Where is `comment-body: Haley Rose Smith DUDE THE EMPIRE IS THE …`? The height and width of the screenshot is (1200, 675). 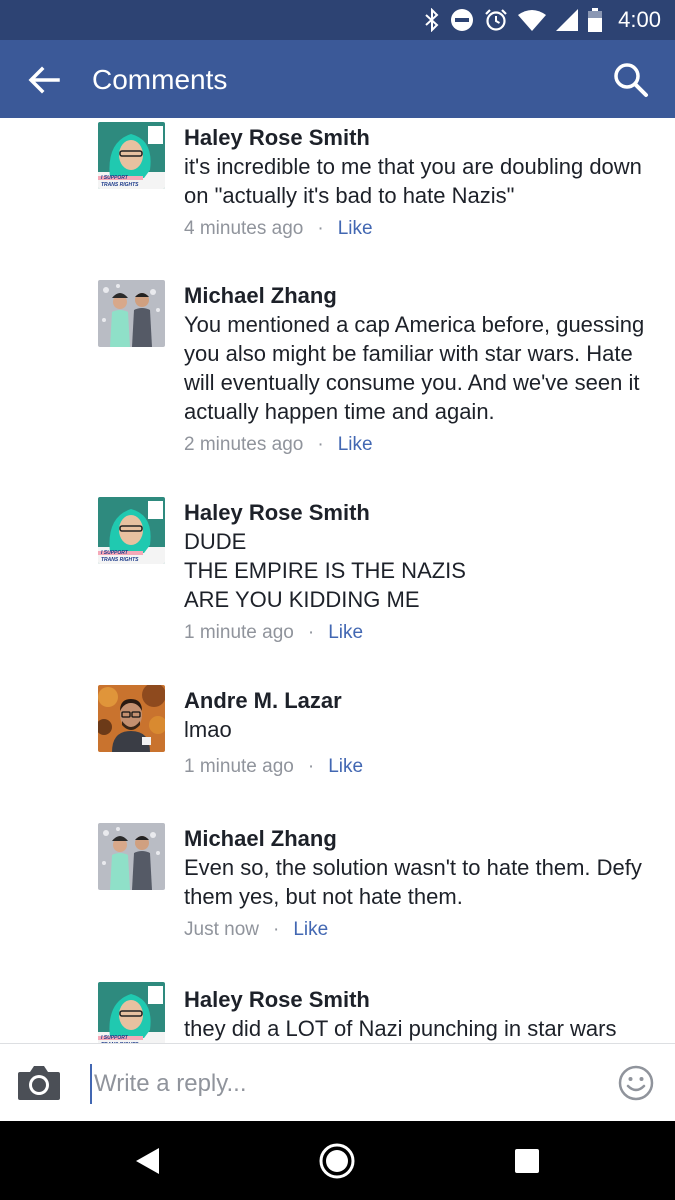
comment-body: Haley Rose Smith DUDE THE EMPIRE IS THE … is located at coordinates (419, 572).